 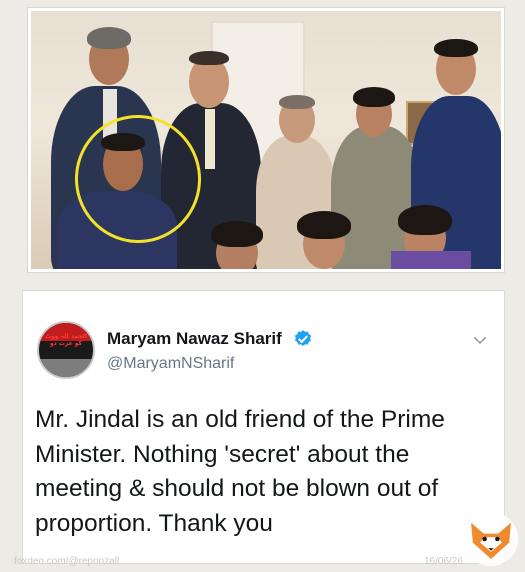 What do you see at coordinates (66, 350) in the screenshot?
I see `profile-avatar: الحمد للہ ووٹ کو عزت دو` at bounding box center [66, 350].